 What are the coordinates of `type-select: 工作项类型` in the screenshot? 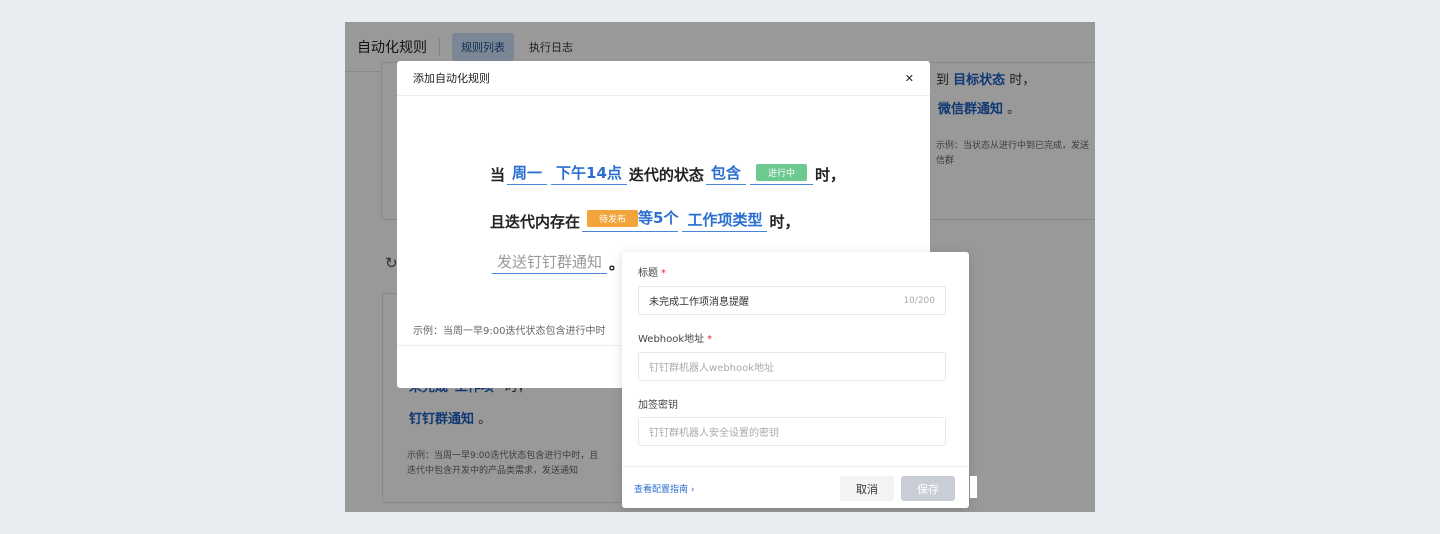 It's located at (725, 220).